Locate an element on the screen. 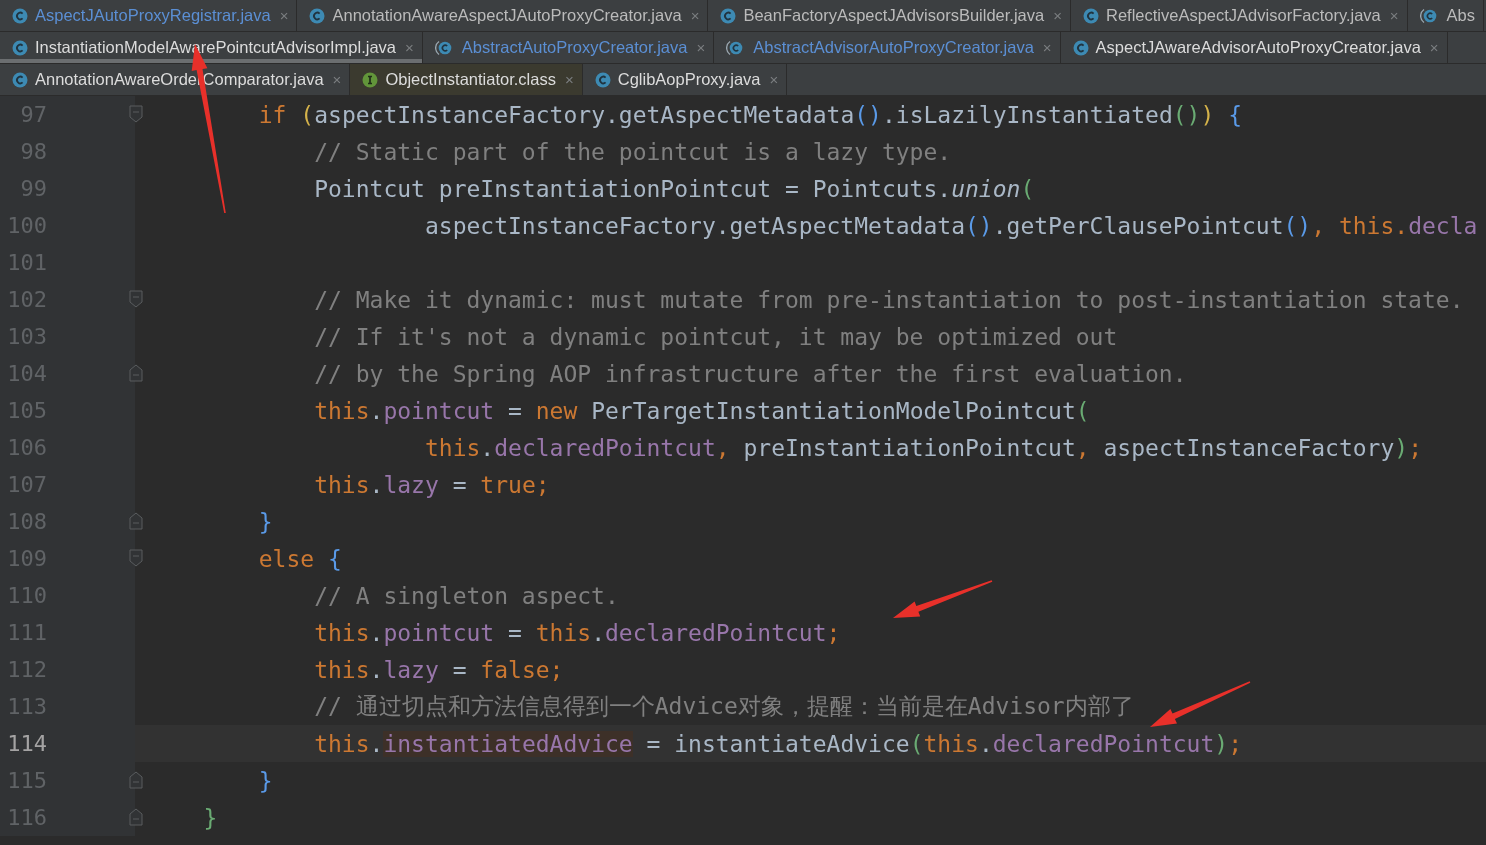  file-tab: CglibAopProxy.java × is located at coordinates (685, 79).